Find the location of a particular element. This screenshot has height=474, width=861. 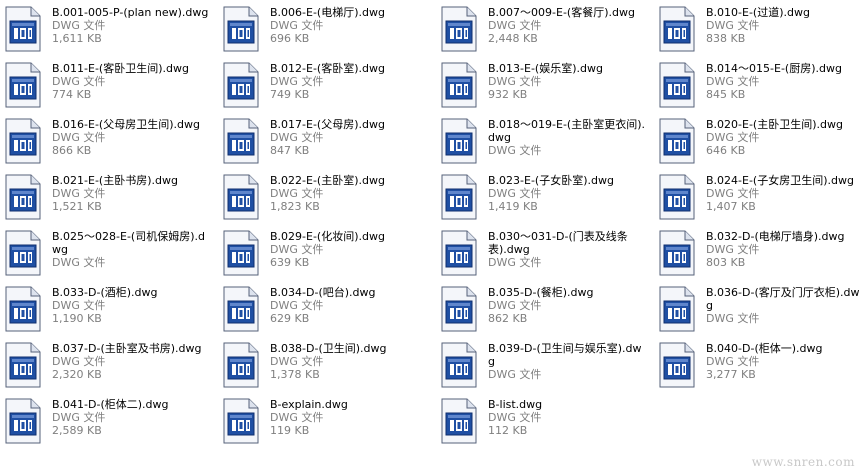

file-size: 862 KB is located at coordinates (508, 318).